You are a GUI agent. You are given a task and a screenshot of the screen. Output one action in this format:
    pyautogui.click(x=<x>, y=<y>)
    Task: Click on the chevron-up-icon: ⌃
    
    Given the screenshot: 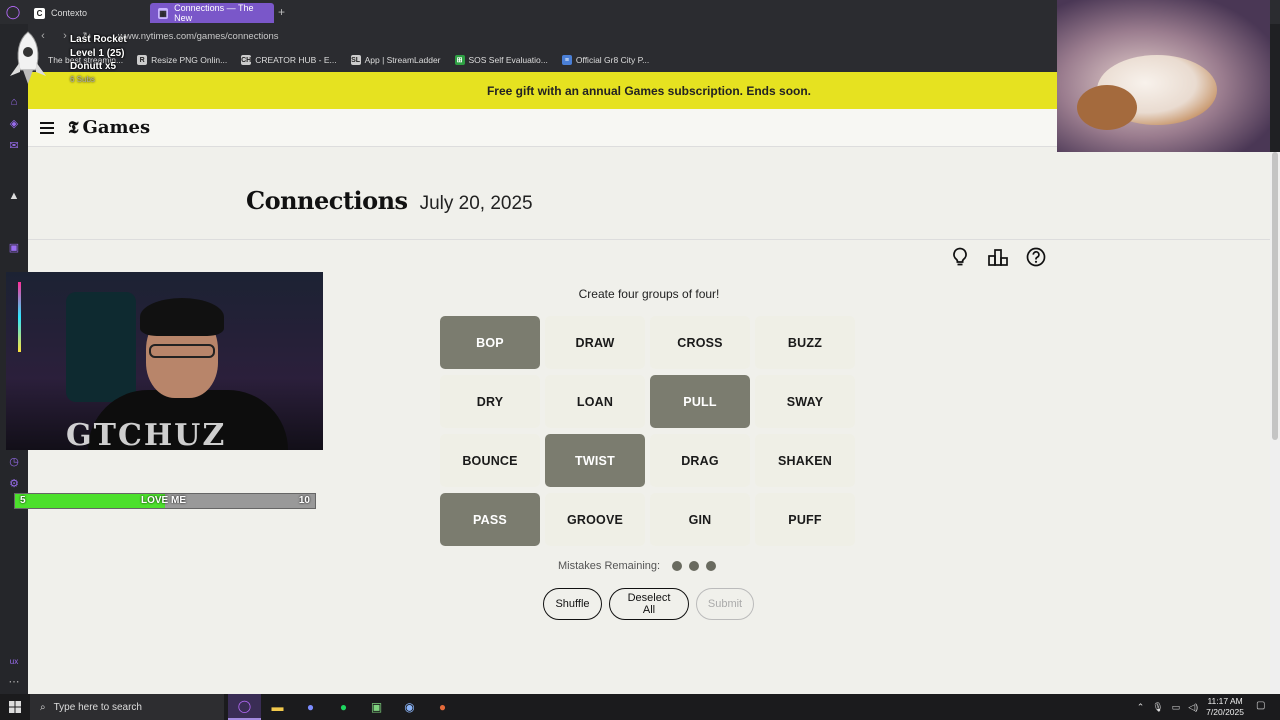 What is the action you would take?
    pyautogui.click(x=1141, y=707)
    